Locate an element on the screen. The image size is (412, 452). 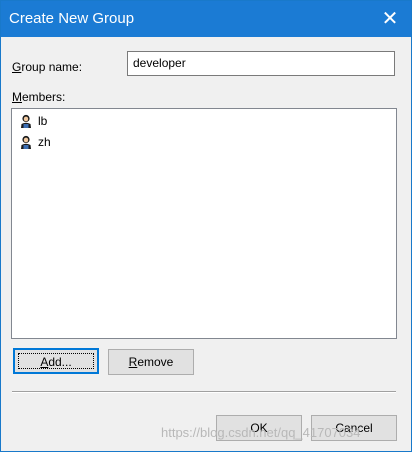
member-label: lb is located at coordinates (43, 121).